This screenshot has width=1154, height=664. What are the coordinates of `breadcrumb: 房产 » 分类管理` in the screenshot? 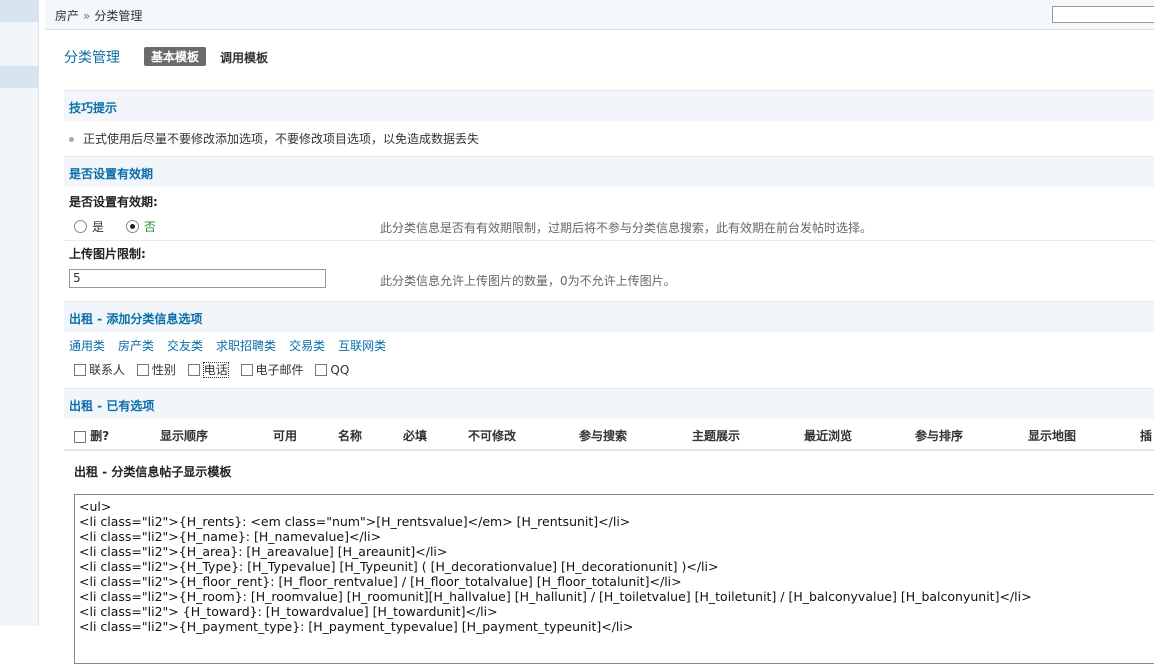 It's located at (98, 15).